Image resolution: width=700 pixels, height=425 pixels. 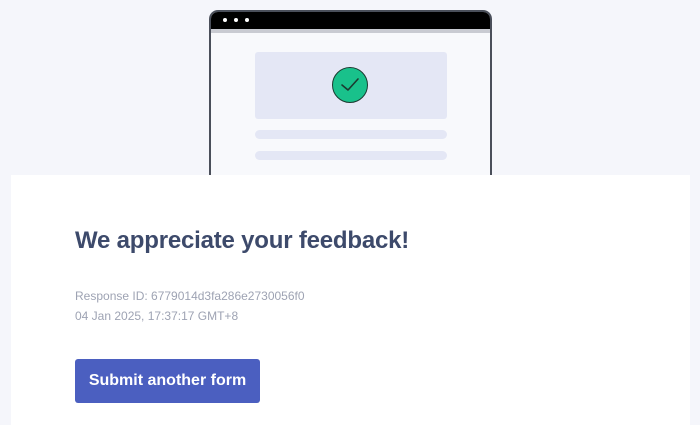 I want to click on submission-timestamp: 04 Jan 2025, 17:37:17 GMT+8, so click(x=157, y=316).